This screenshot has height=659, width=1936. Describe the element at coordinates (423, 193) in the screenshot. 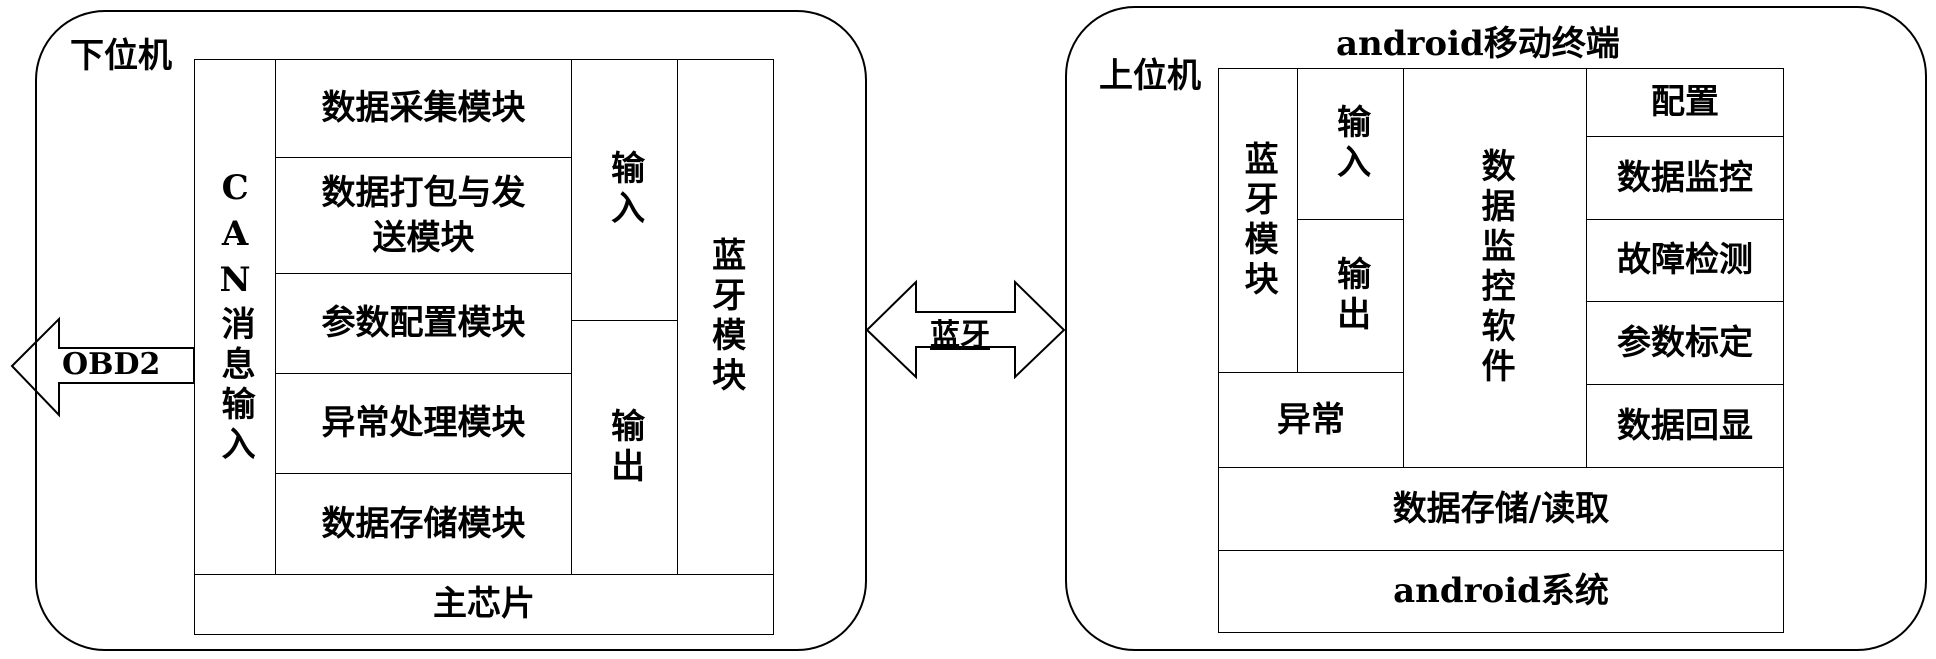

I see `module-data-pack-send-line1: 数据打包与发` at that location.